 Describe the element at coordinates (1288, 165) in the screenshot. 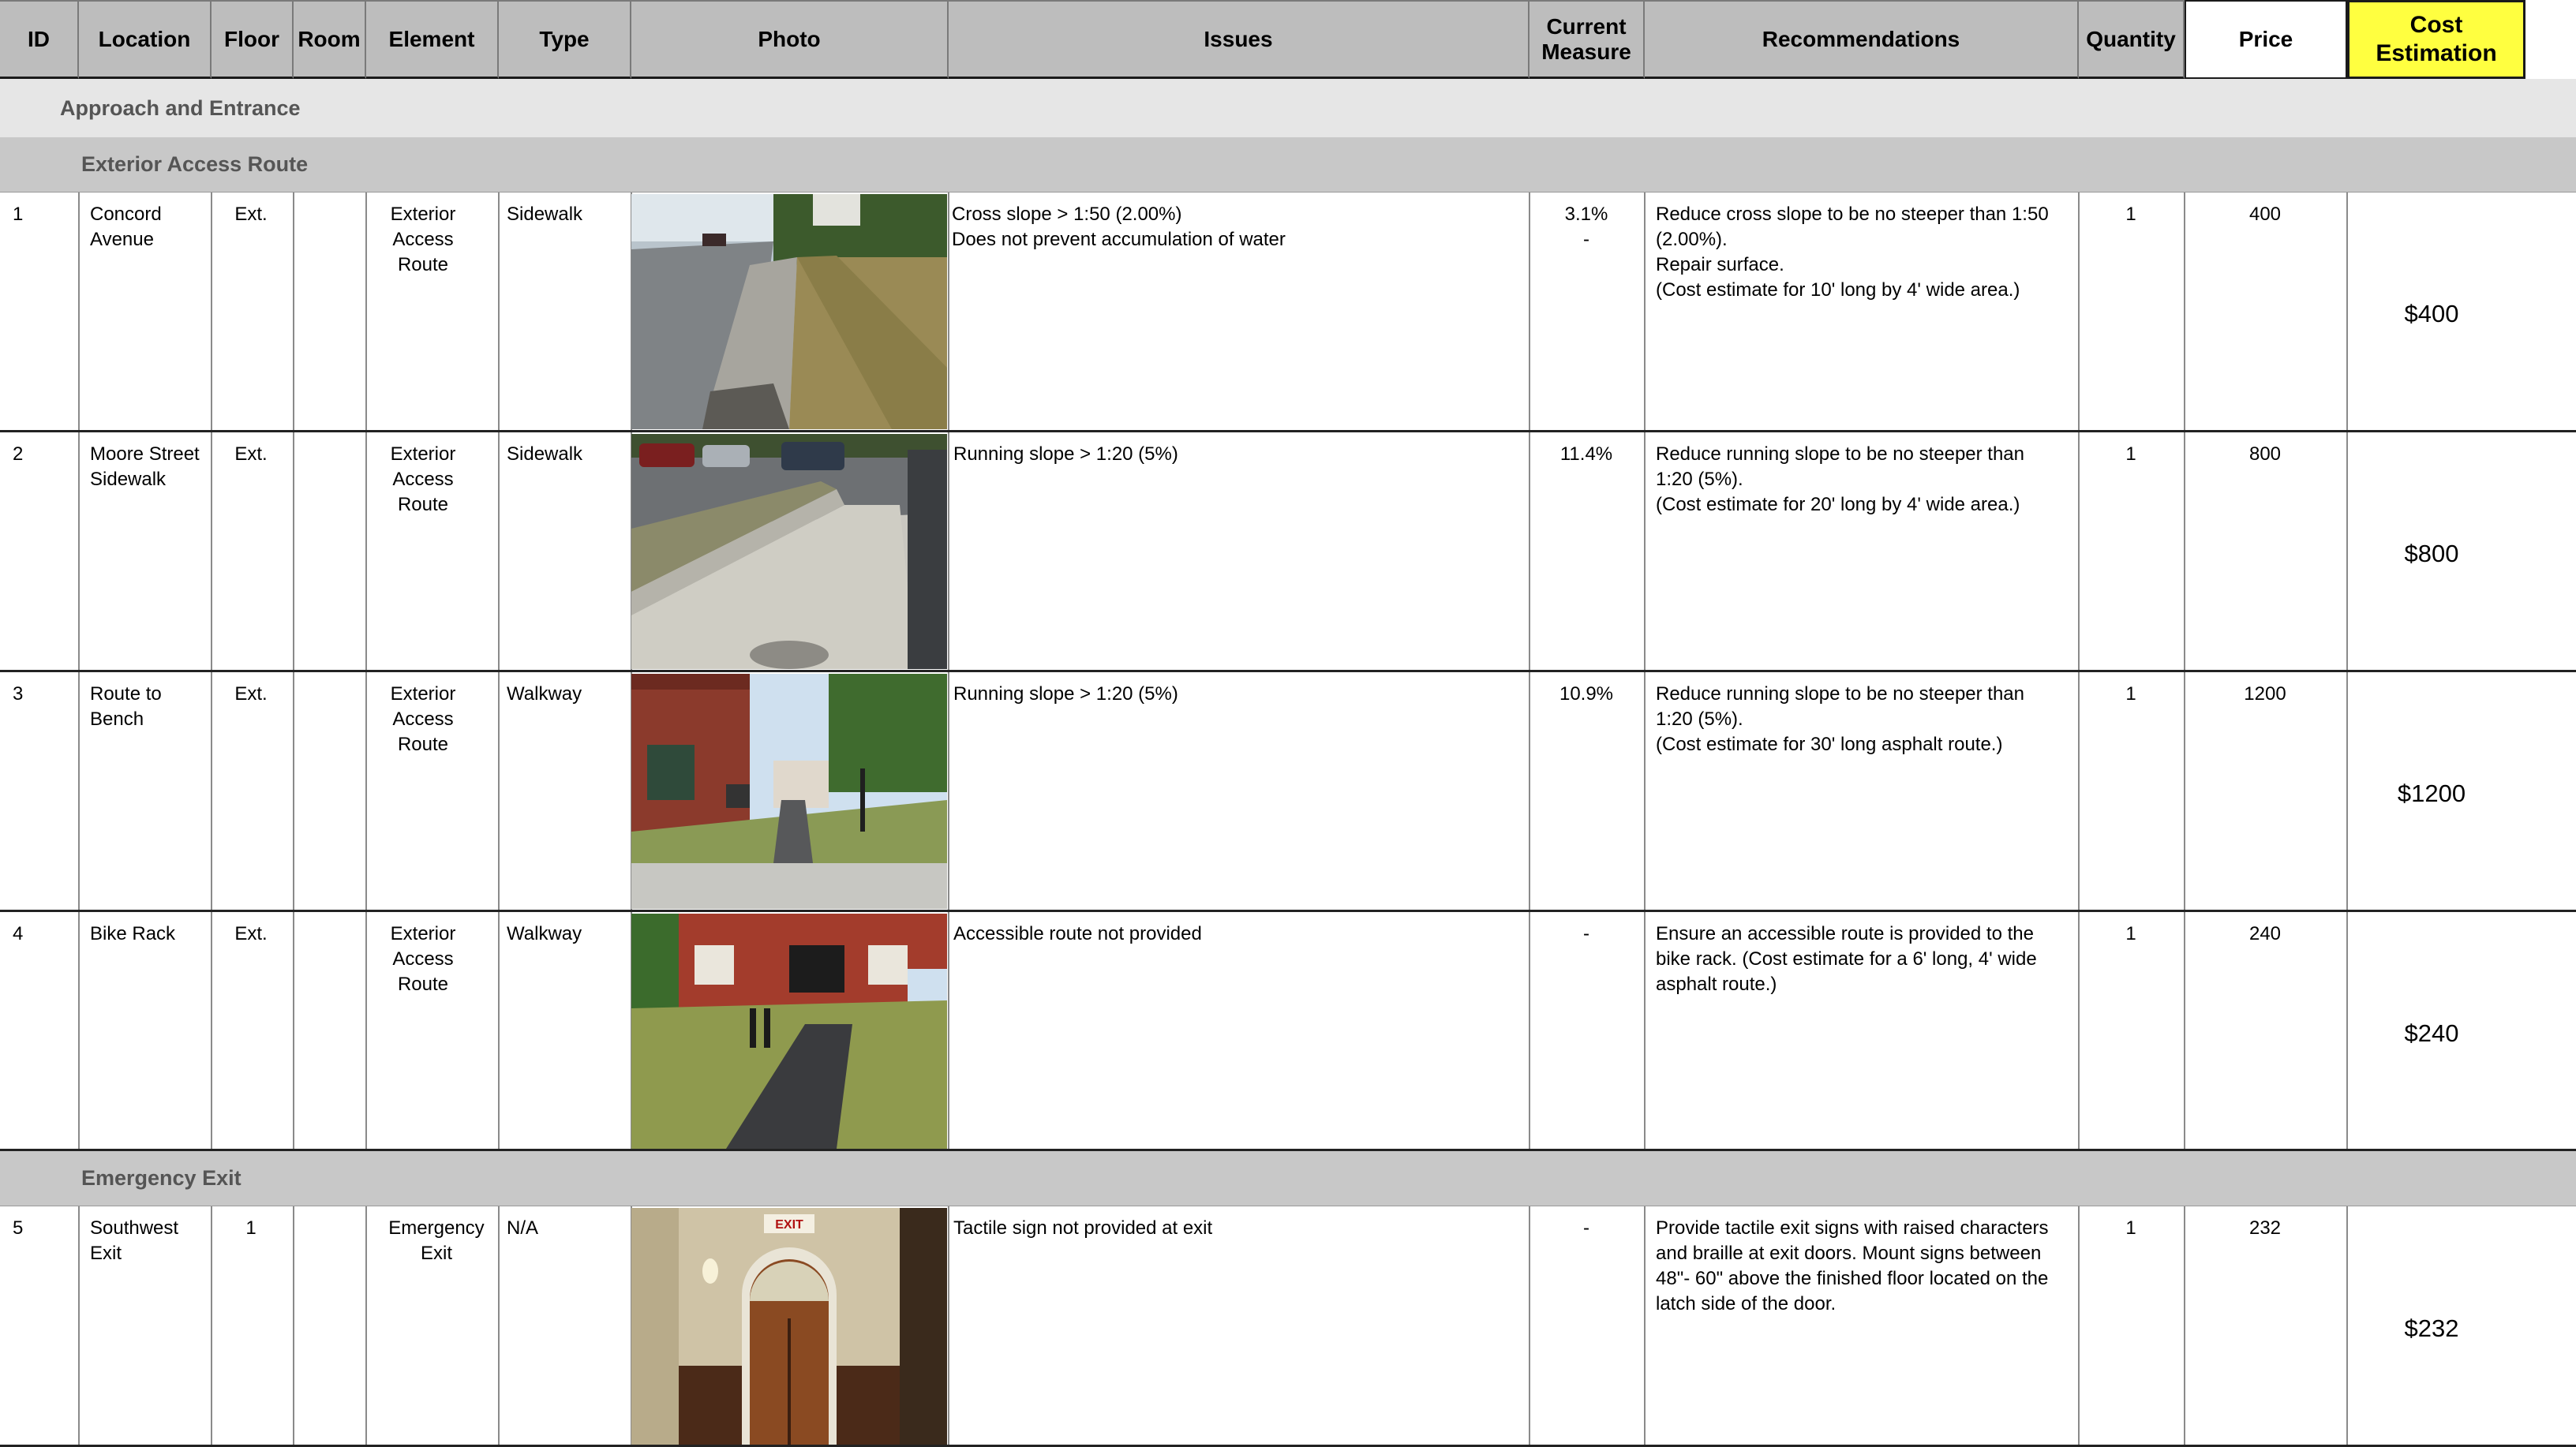

I see `group-title-exterior-access-route: Exterior Access Route` at that location.